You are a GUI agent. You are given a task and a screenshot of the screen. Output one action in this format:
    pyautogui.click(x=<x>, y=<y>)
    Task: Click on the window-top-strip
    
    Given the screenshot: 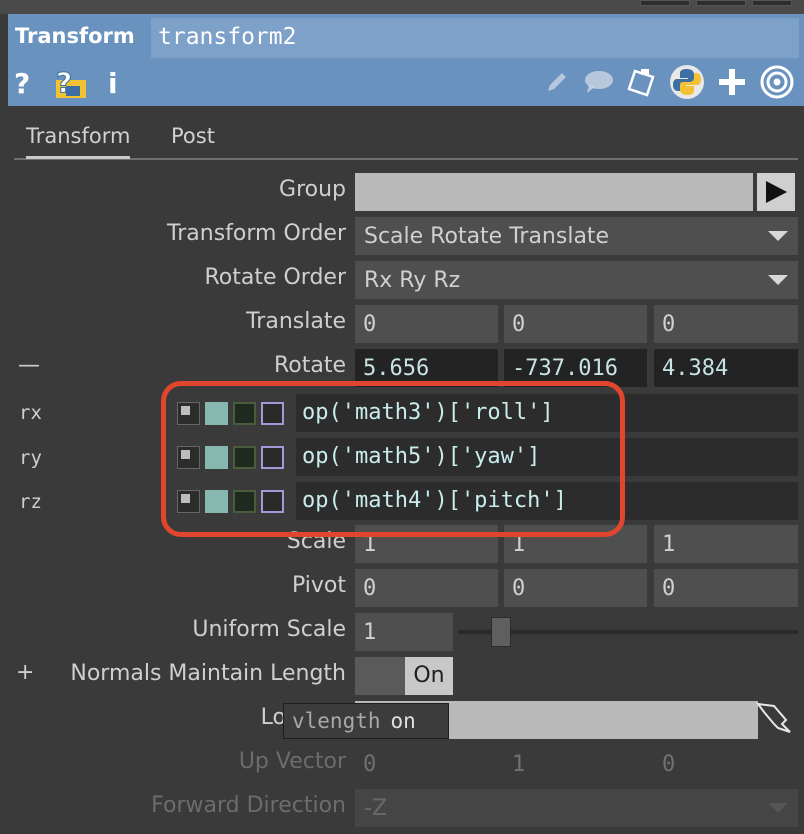 What is the action you would take?
    pyautogui.click(x=402, y=7)
    